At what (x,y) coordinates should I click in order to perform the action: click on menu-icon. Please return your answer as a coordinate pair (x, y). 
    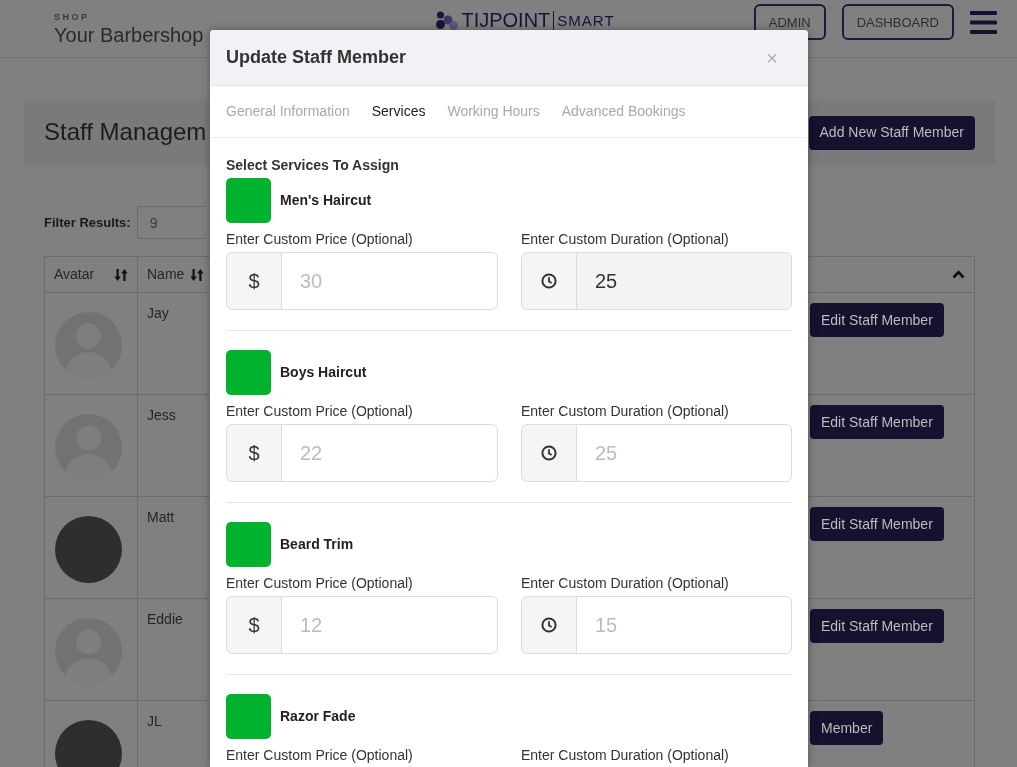
    Looking at the image, I should click on (983, 22).